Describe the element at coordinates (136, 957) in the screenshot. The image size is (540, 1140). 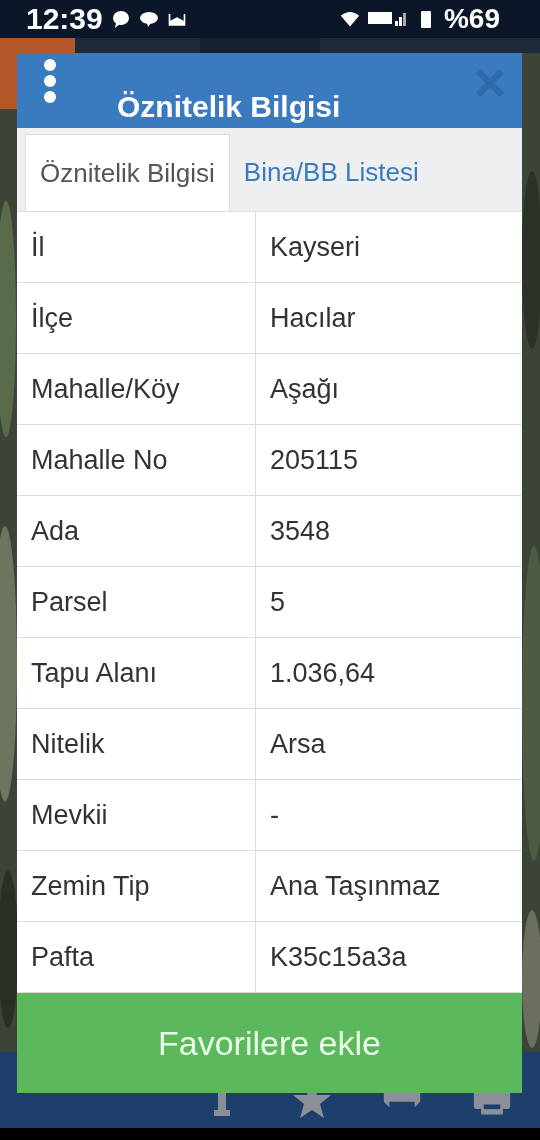
I see `table-cell: Pafta` at that location.